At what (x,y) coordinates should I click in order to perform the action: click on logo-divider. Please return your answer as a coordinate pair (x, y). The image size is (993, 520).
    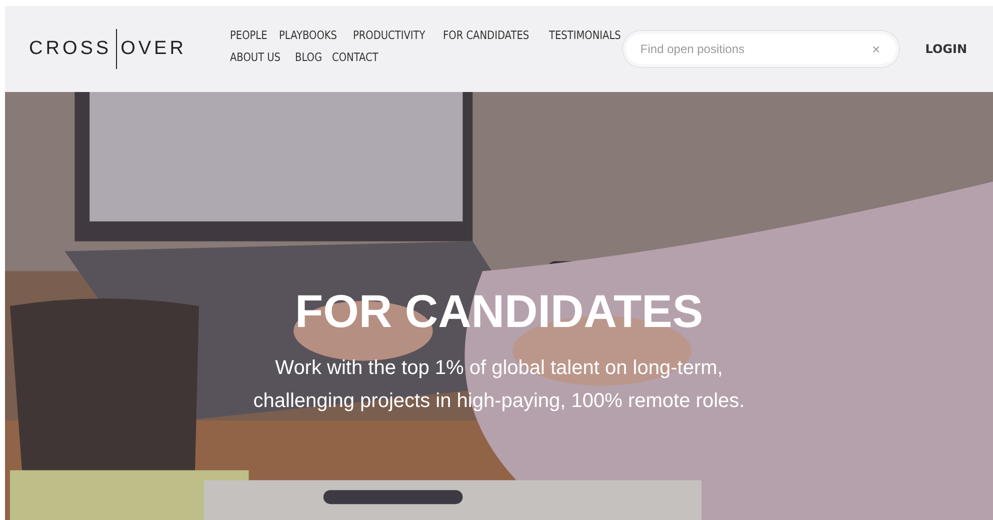
    Looking at the image, I should click on (116, 49).